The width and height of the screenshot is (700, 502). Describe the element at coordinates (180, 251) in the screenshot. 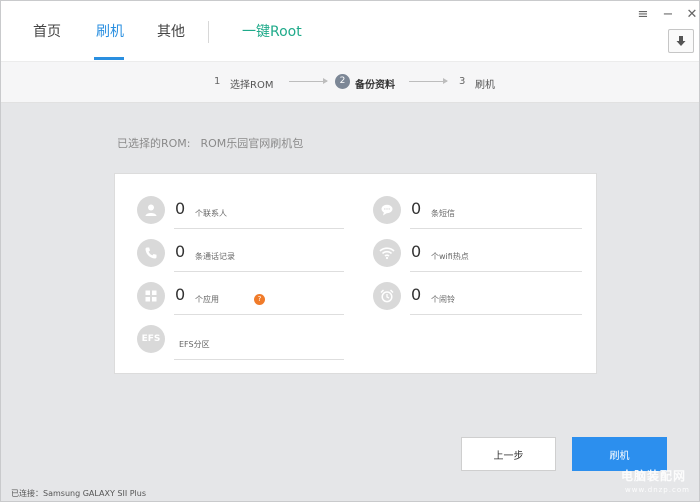

I see `calls-count: 0` at that location.